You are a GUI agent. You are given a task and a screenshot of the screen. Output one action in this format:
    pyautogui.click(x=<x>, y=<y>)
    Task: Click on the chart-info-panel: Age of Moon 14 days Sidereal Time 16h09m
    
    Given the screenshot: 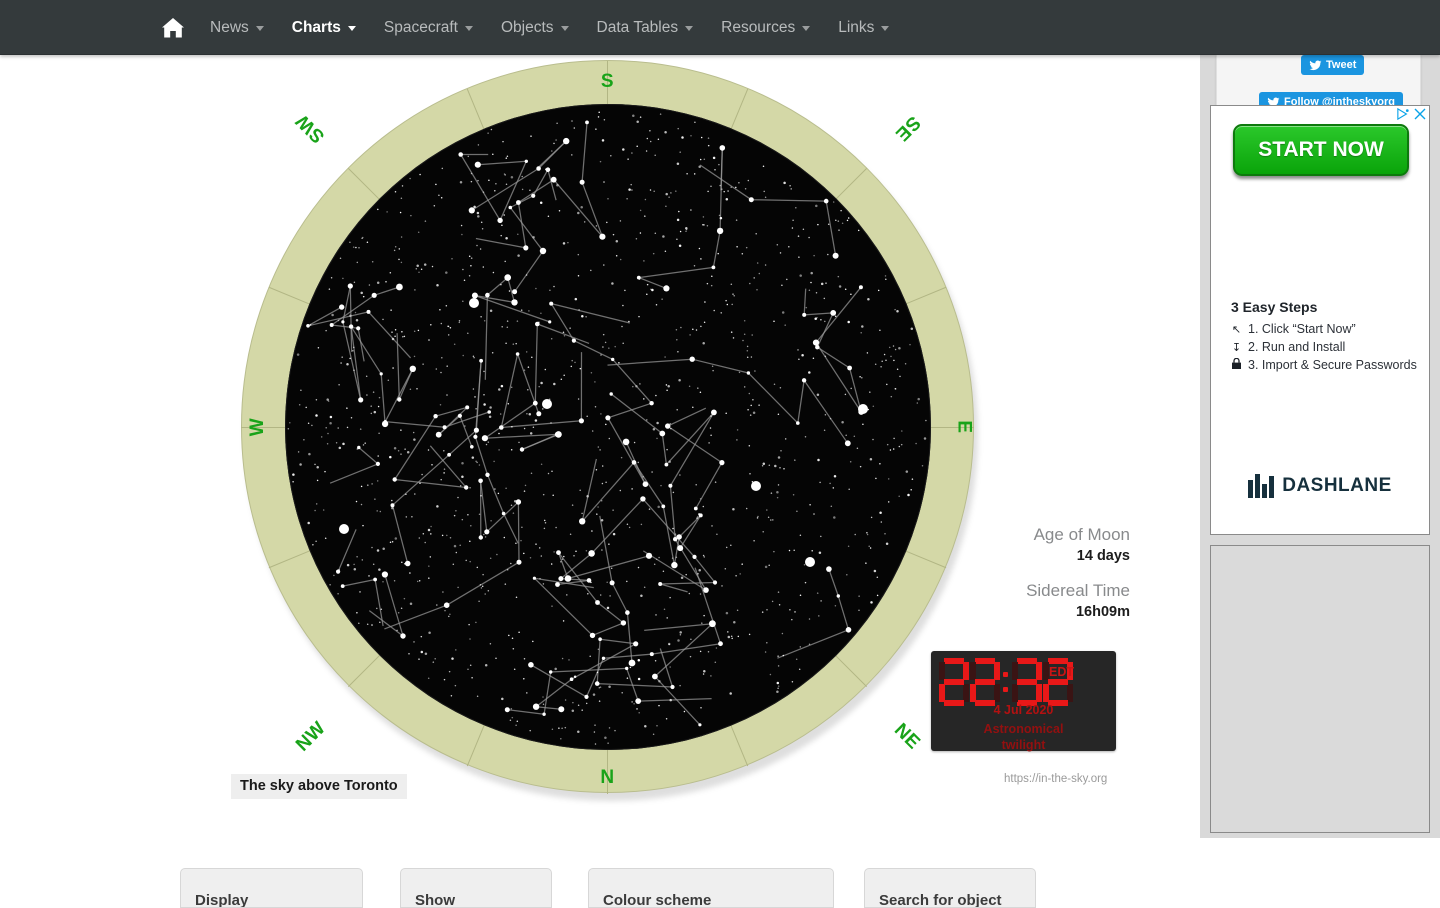 What is the action you would take?
    pyautogui.click(x=1030, y=581)
    